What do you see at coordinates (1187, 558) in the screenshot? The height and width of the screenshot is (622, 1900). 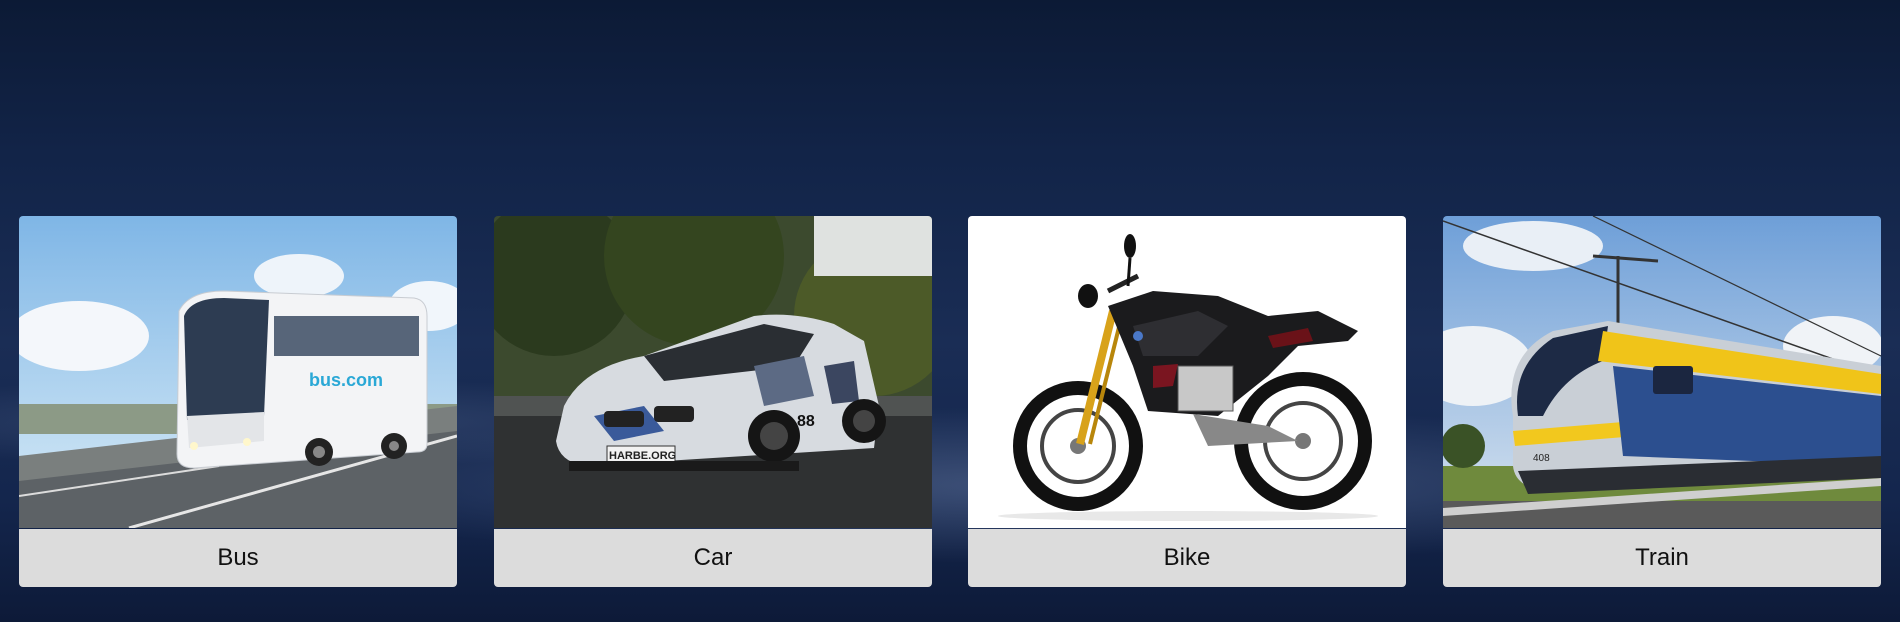 I see `bike-label: Bike` at bounding box center [1187, 558].